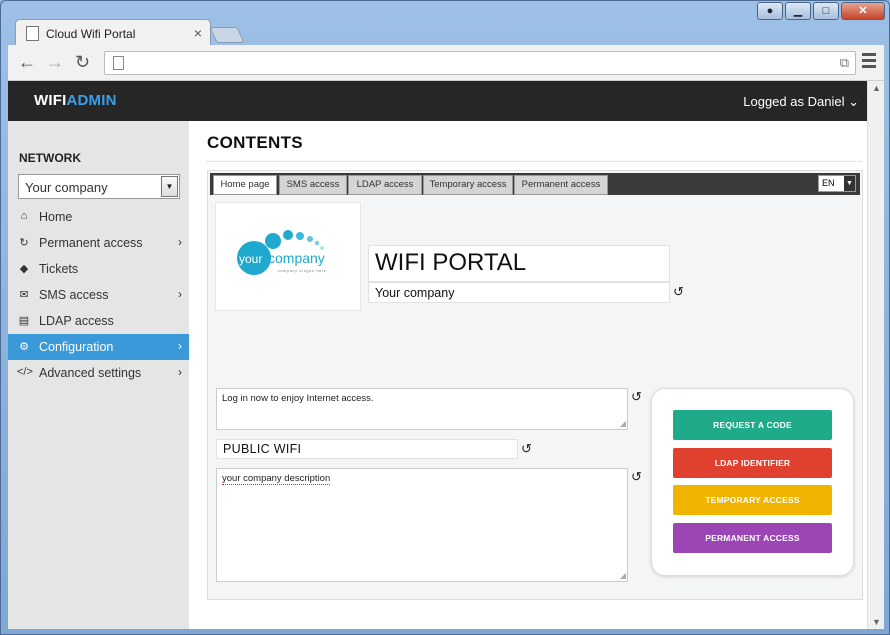  What do you see at coordinates (519, 263) in the screenshot?
I see `portal-title-input: WIFI PORTAL` at bounding box center [519, 263].